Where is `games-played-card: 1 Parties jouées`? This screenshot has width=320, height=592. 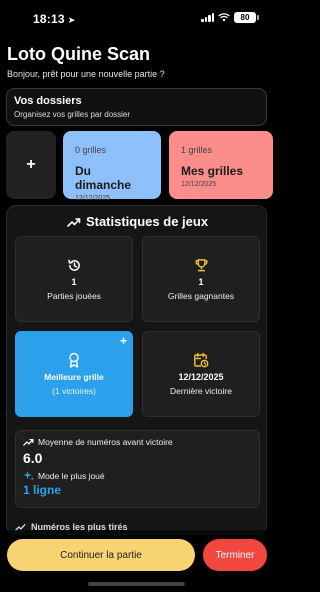
games-played-card: 1 Parties jouées is located at coordinates (74, 279).